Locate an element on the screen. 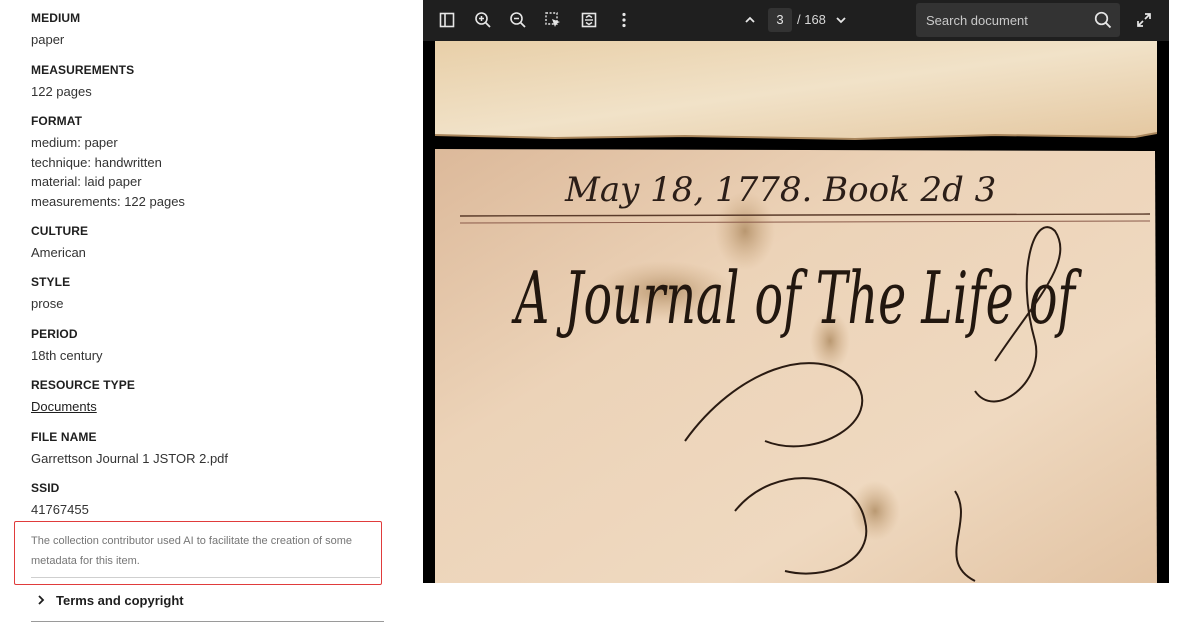 This screenshot has height=630, width=1200. zoom-in-icon is located at coordinates (483, 20).